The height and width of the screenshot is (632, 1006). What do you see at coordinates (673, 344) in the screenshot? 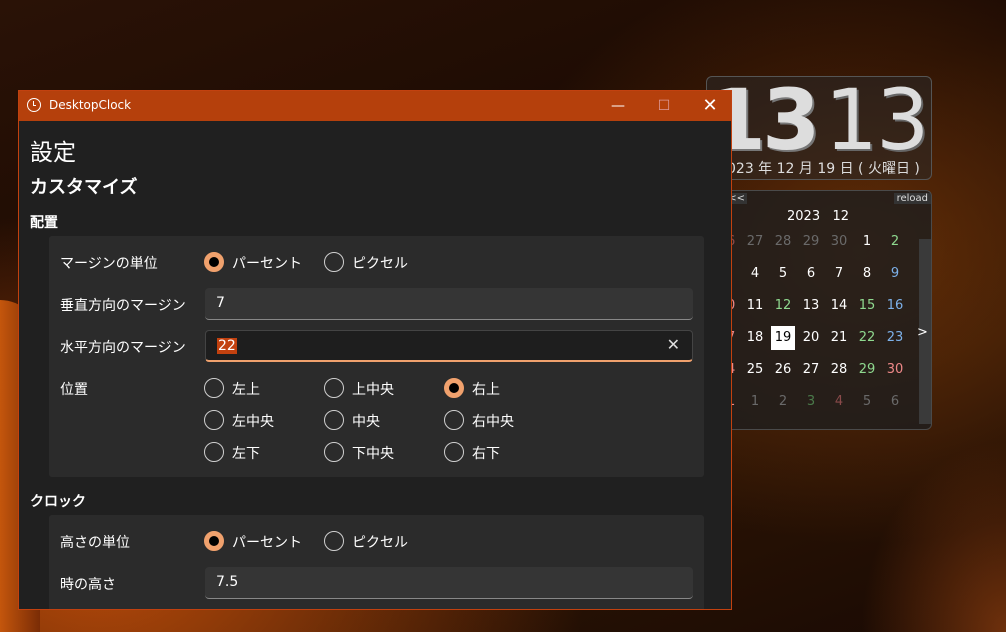
I see `clear-icon: ✕` at bounding box center [673, 344].